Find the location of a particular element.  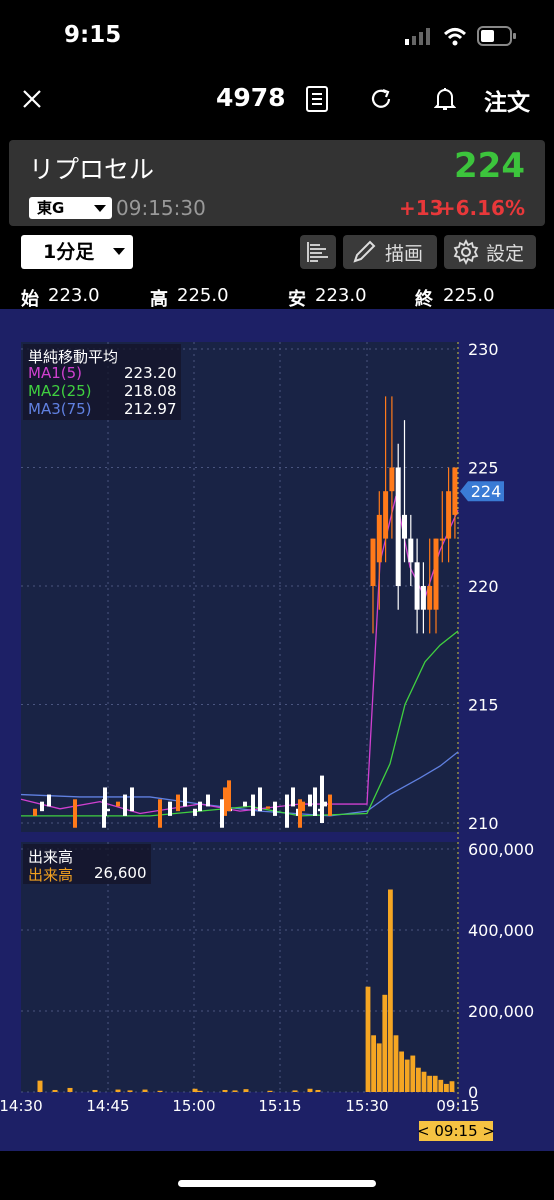

time-axis-label: 15:15 is located at coordinates (279, 1106).